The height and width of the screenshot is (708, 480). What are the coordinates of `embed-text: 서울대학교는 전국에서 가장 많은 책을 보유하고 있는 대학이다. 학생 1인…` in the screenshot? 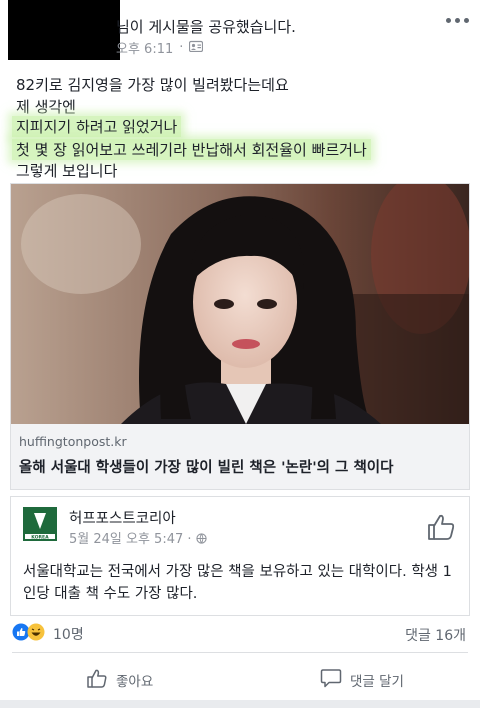 It's located at (237, 583).